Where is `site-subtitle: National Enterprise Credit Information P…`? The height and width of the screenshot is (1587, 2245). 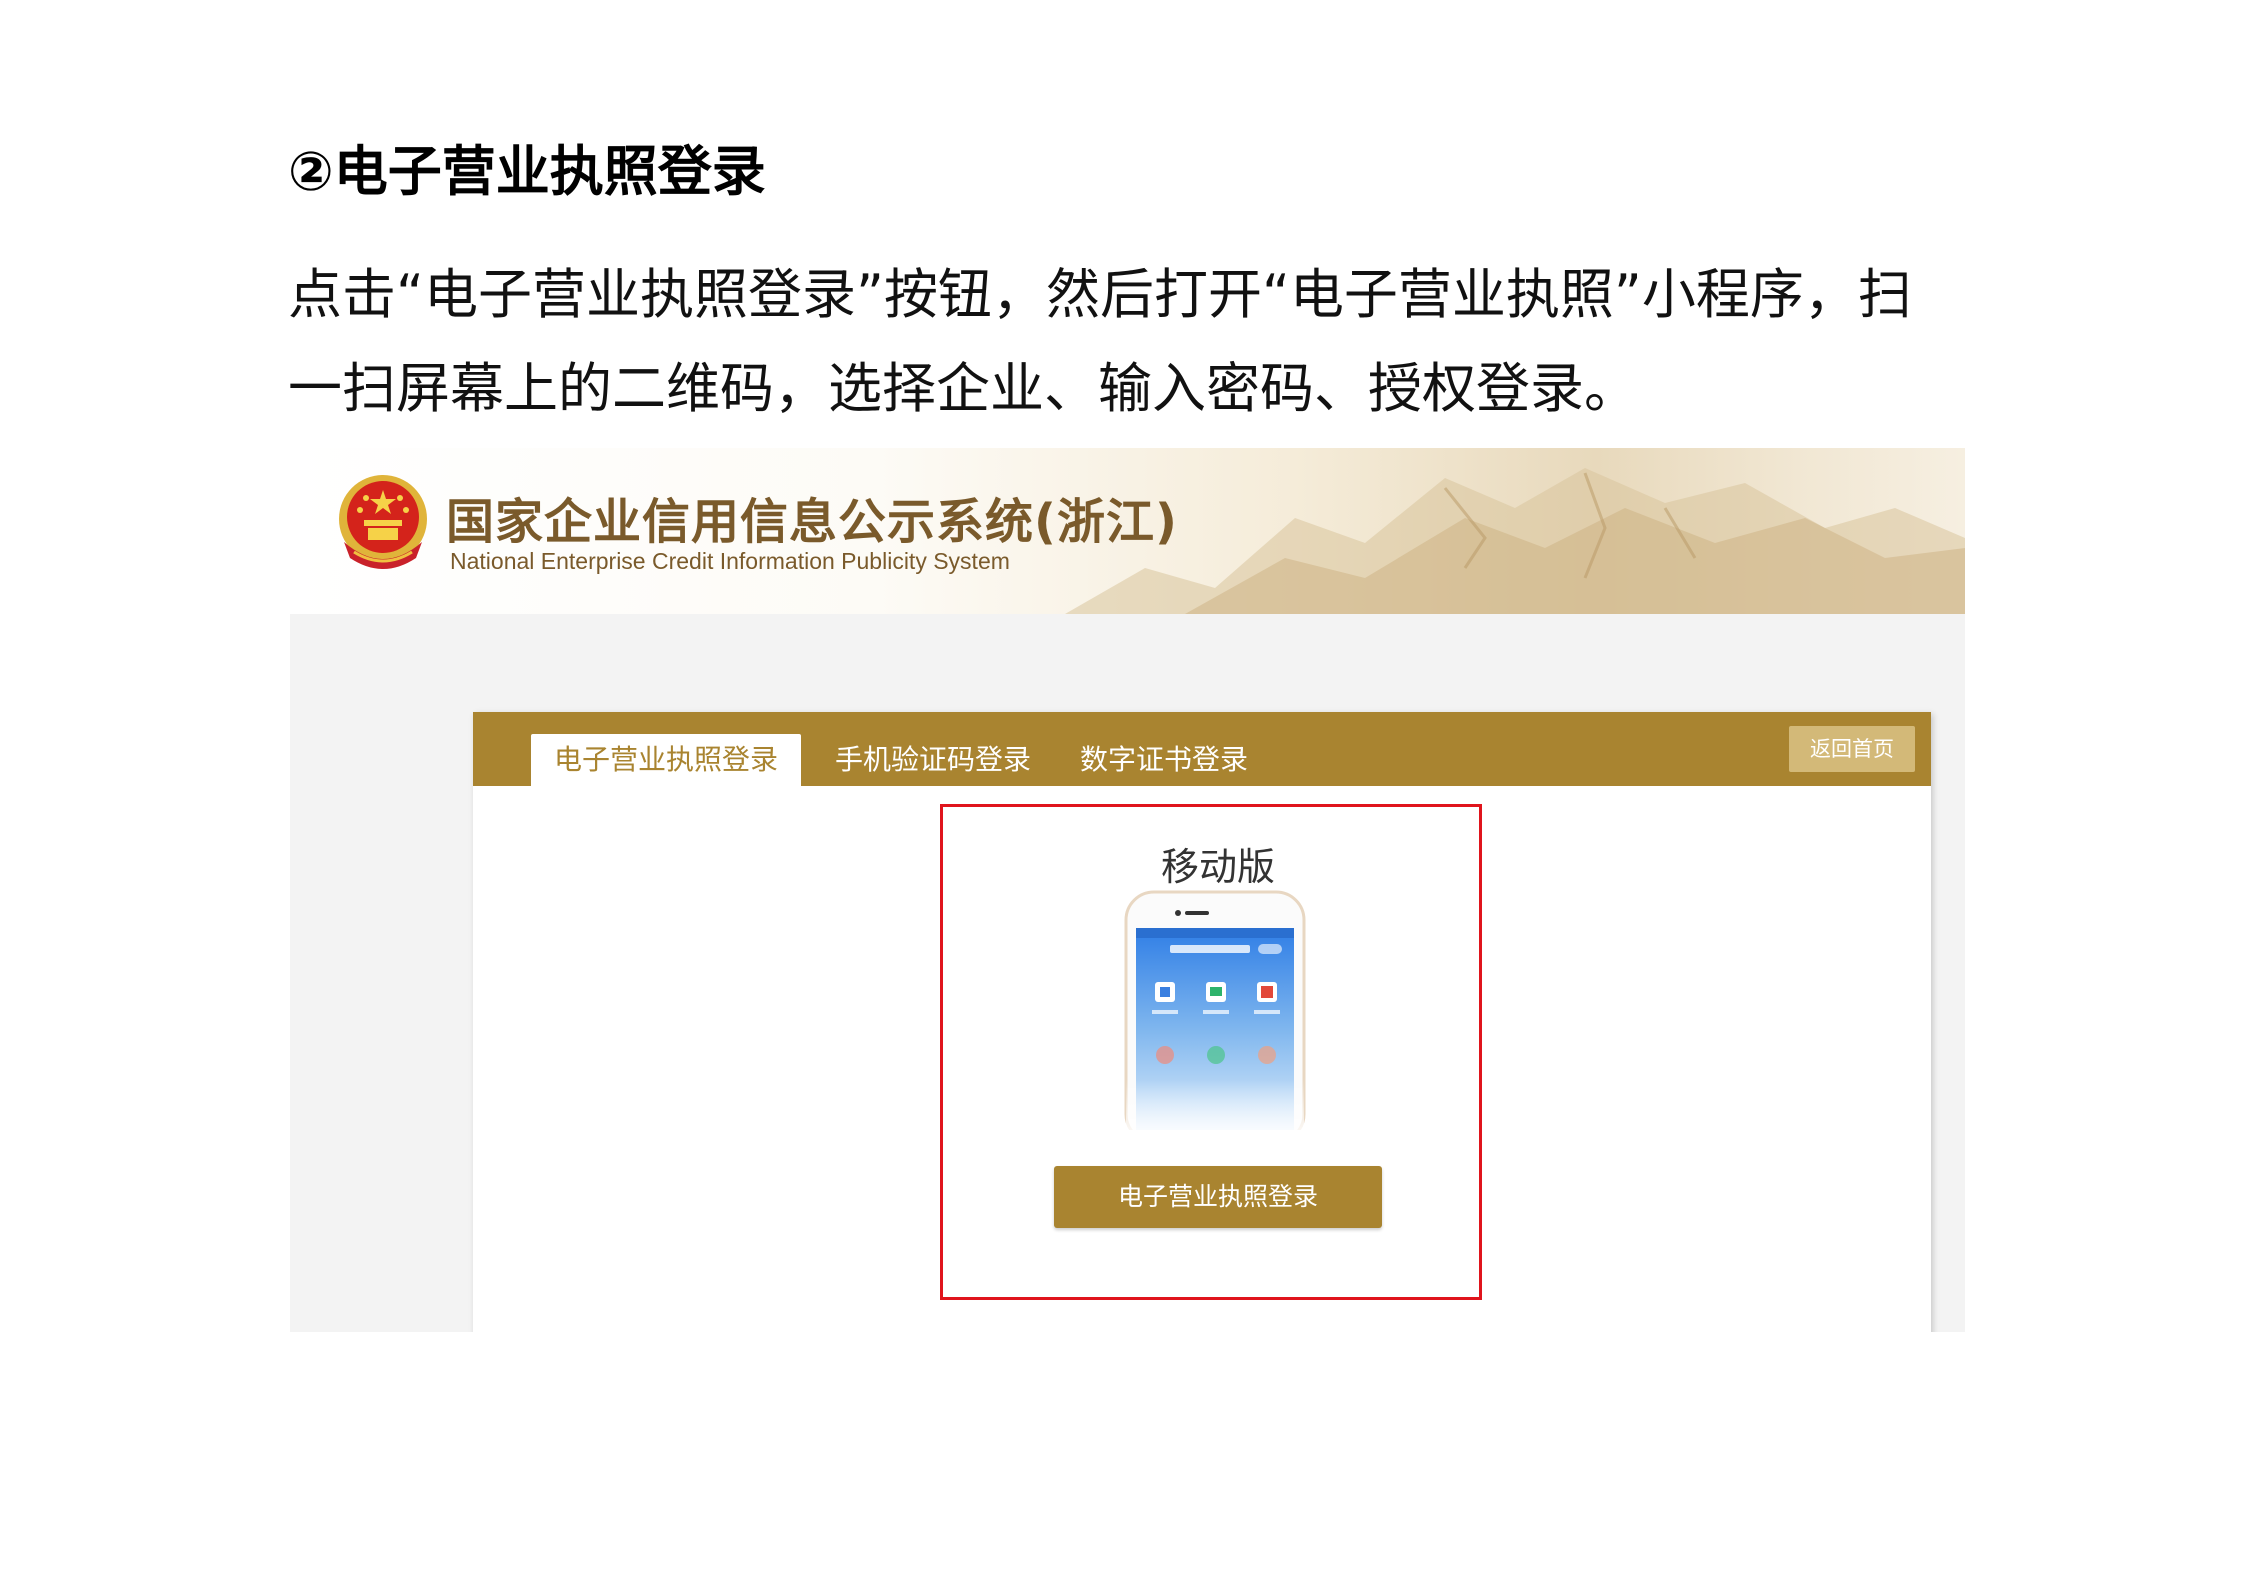
site-subtitle: National Enterprise Credit Information P… is located at coordinates (730, 561).